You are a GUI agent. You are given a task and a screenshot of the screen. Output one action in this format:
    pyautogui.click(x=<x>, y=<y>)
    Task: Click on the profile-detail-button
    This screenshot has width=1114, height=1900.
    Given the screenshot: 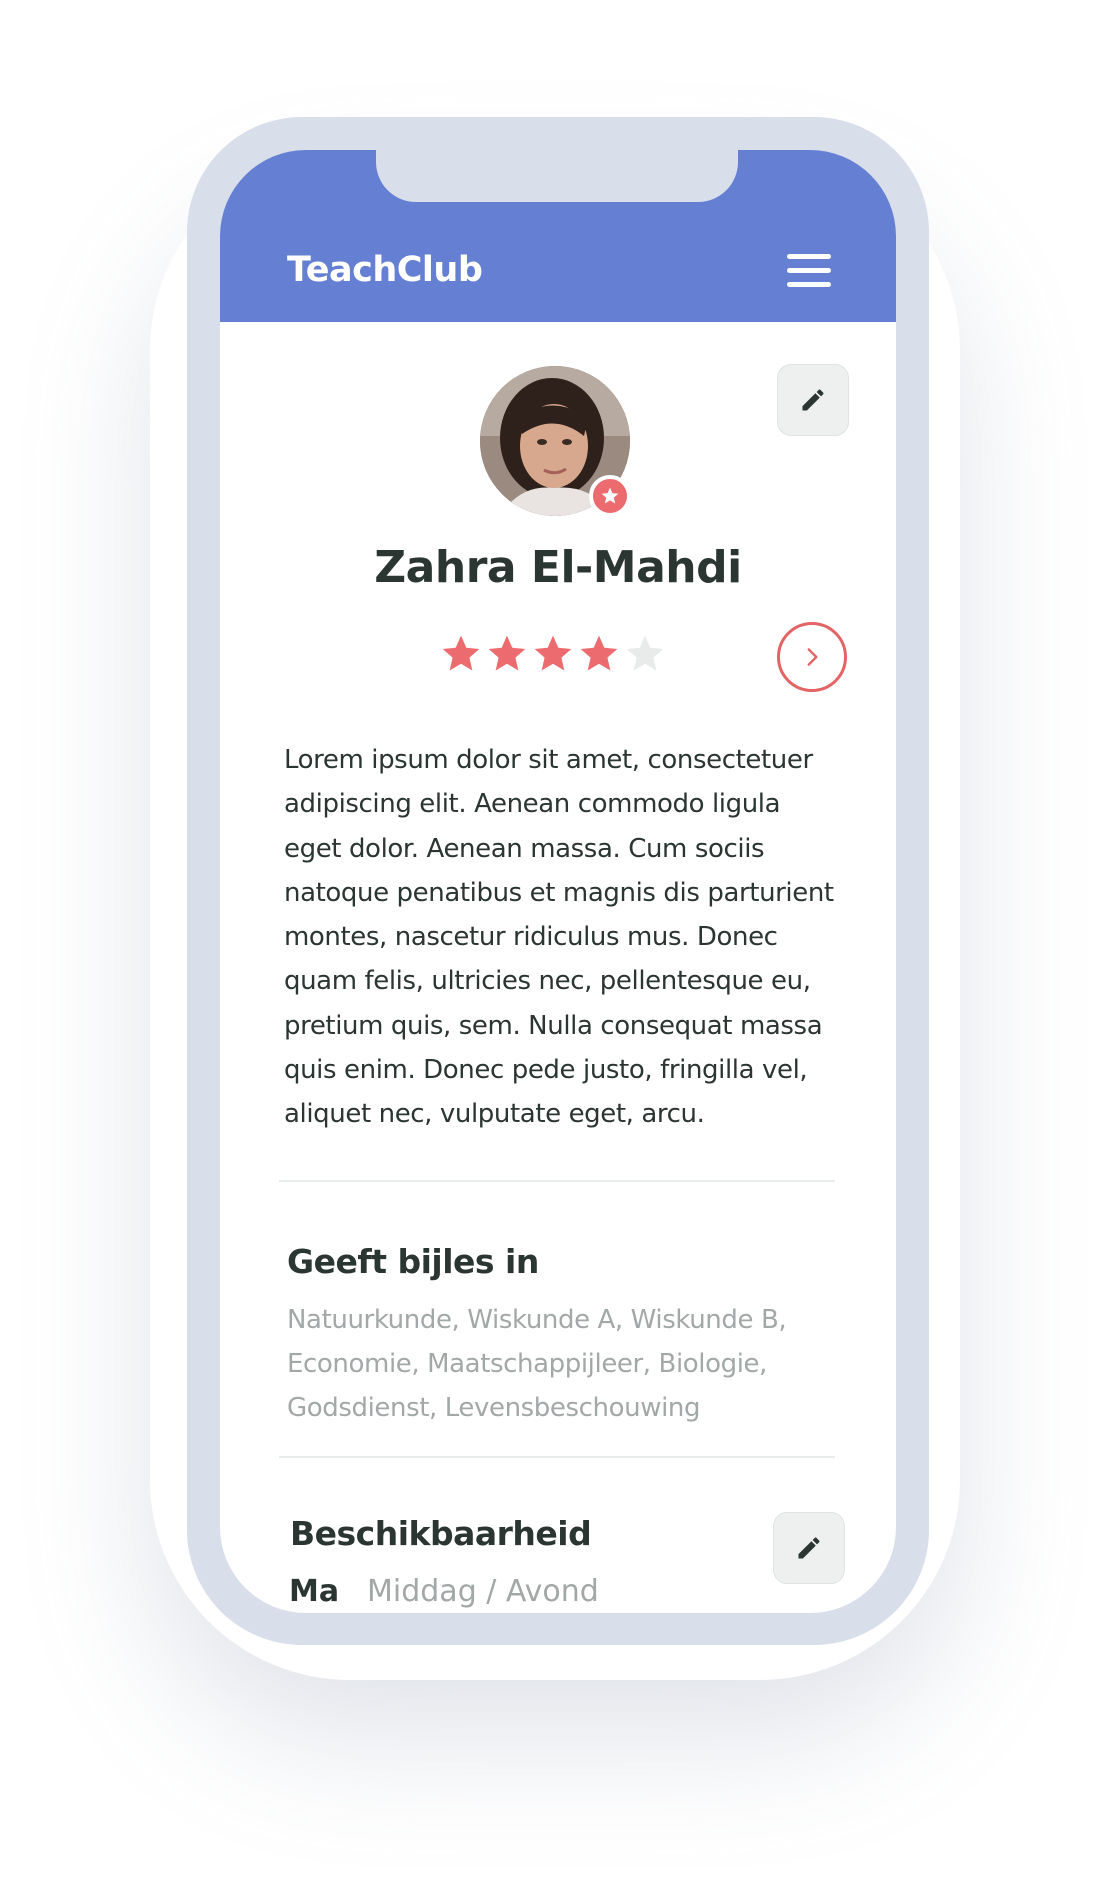 What is the action you would take?
    pyautogui.click(x=812, y=657)
    